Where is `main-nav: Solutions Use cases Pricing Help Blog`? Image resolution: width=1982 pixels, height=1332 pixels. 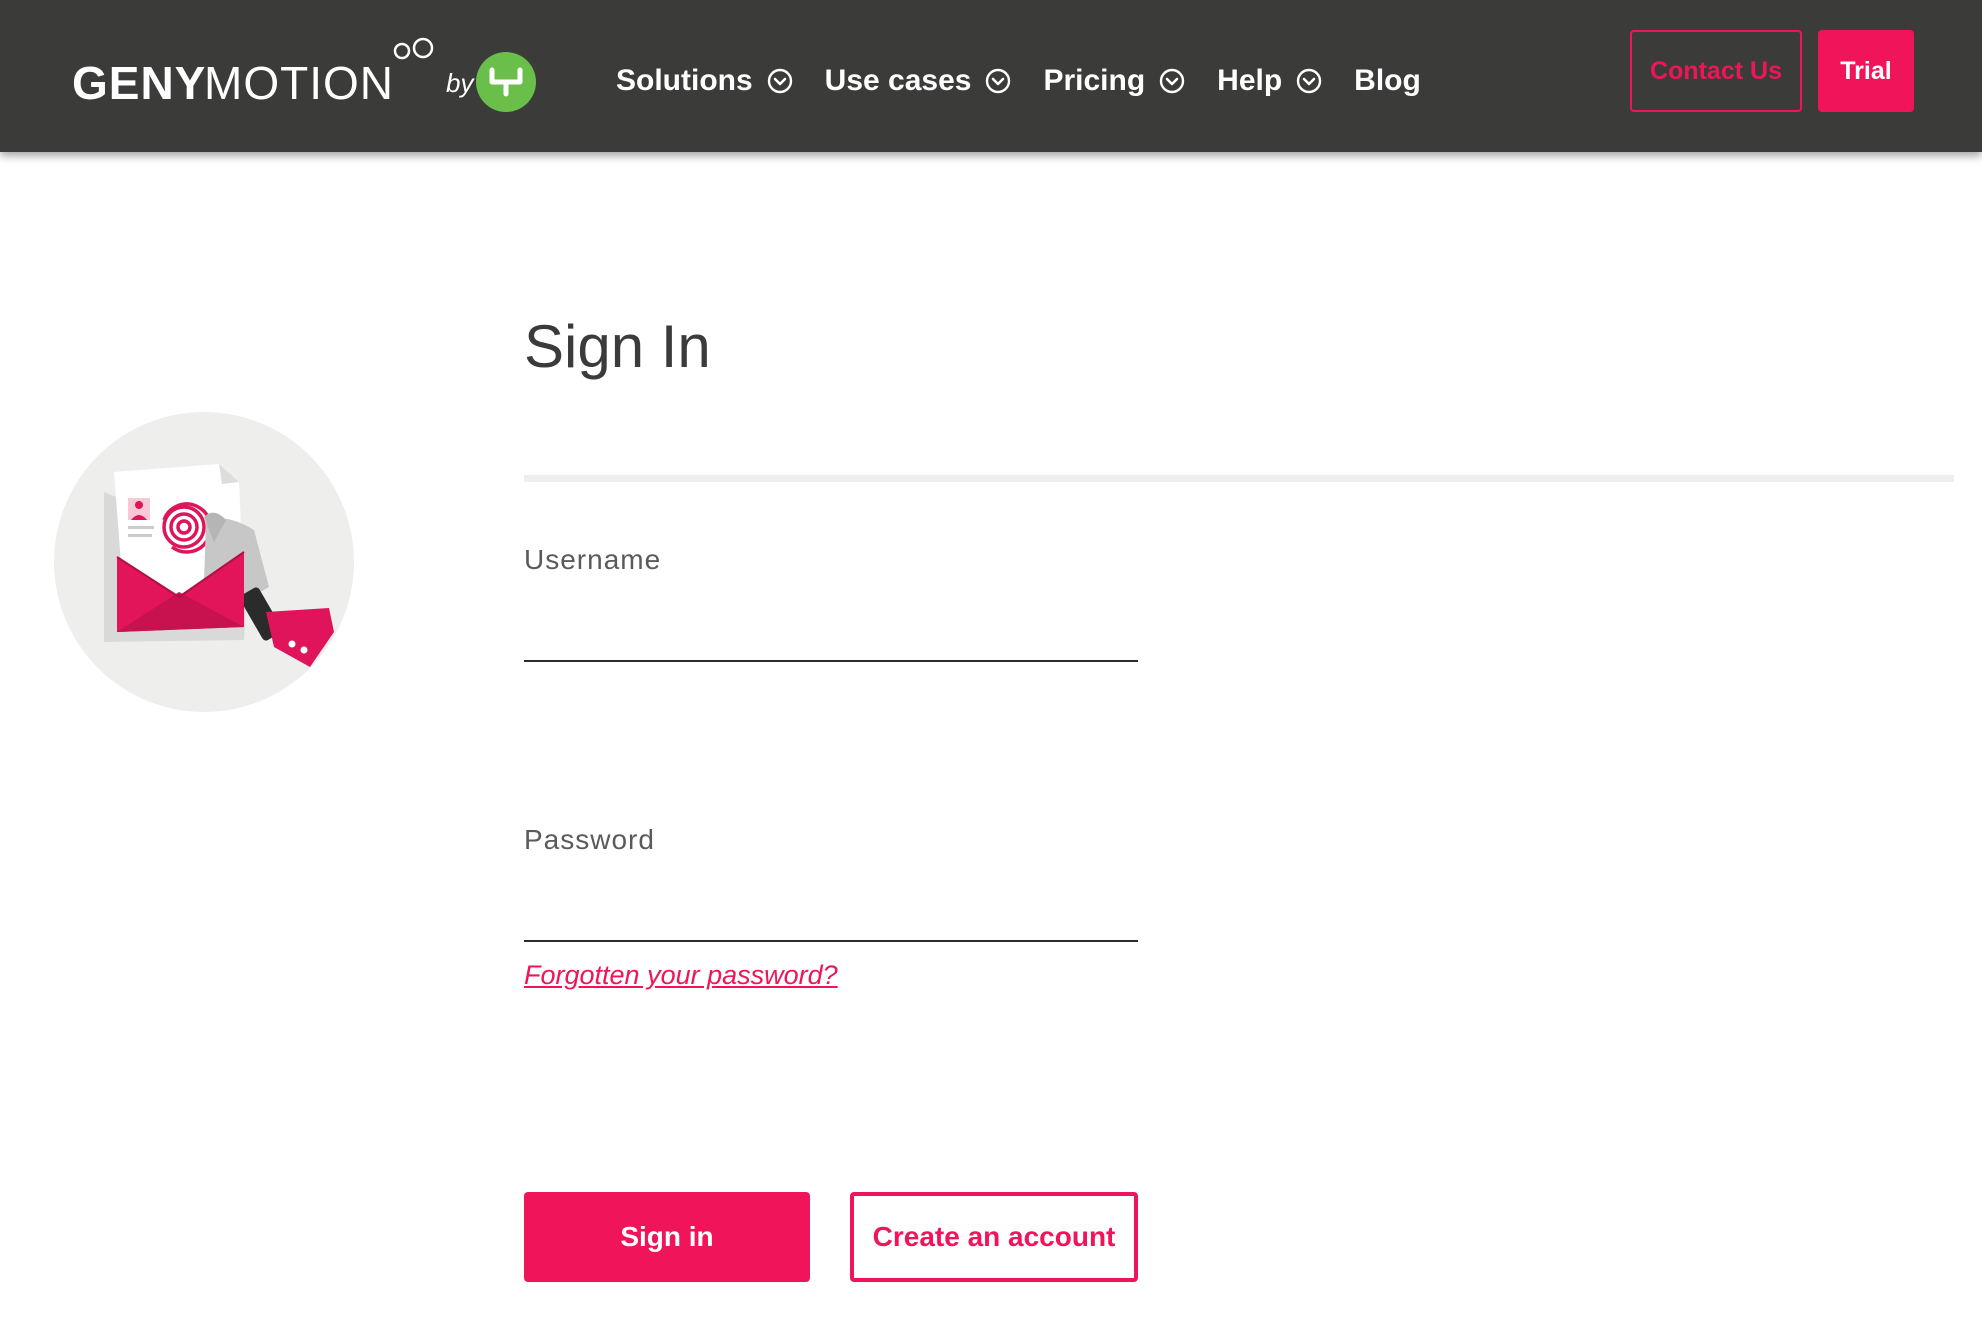
main-nav: Solutions Use cases Pricing Help Blog is located at coordinates (1034, 81).